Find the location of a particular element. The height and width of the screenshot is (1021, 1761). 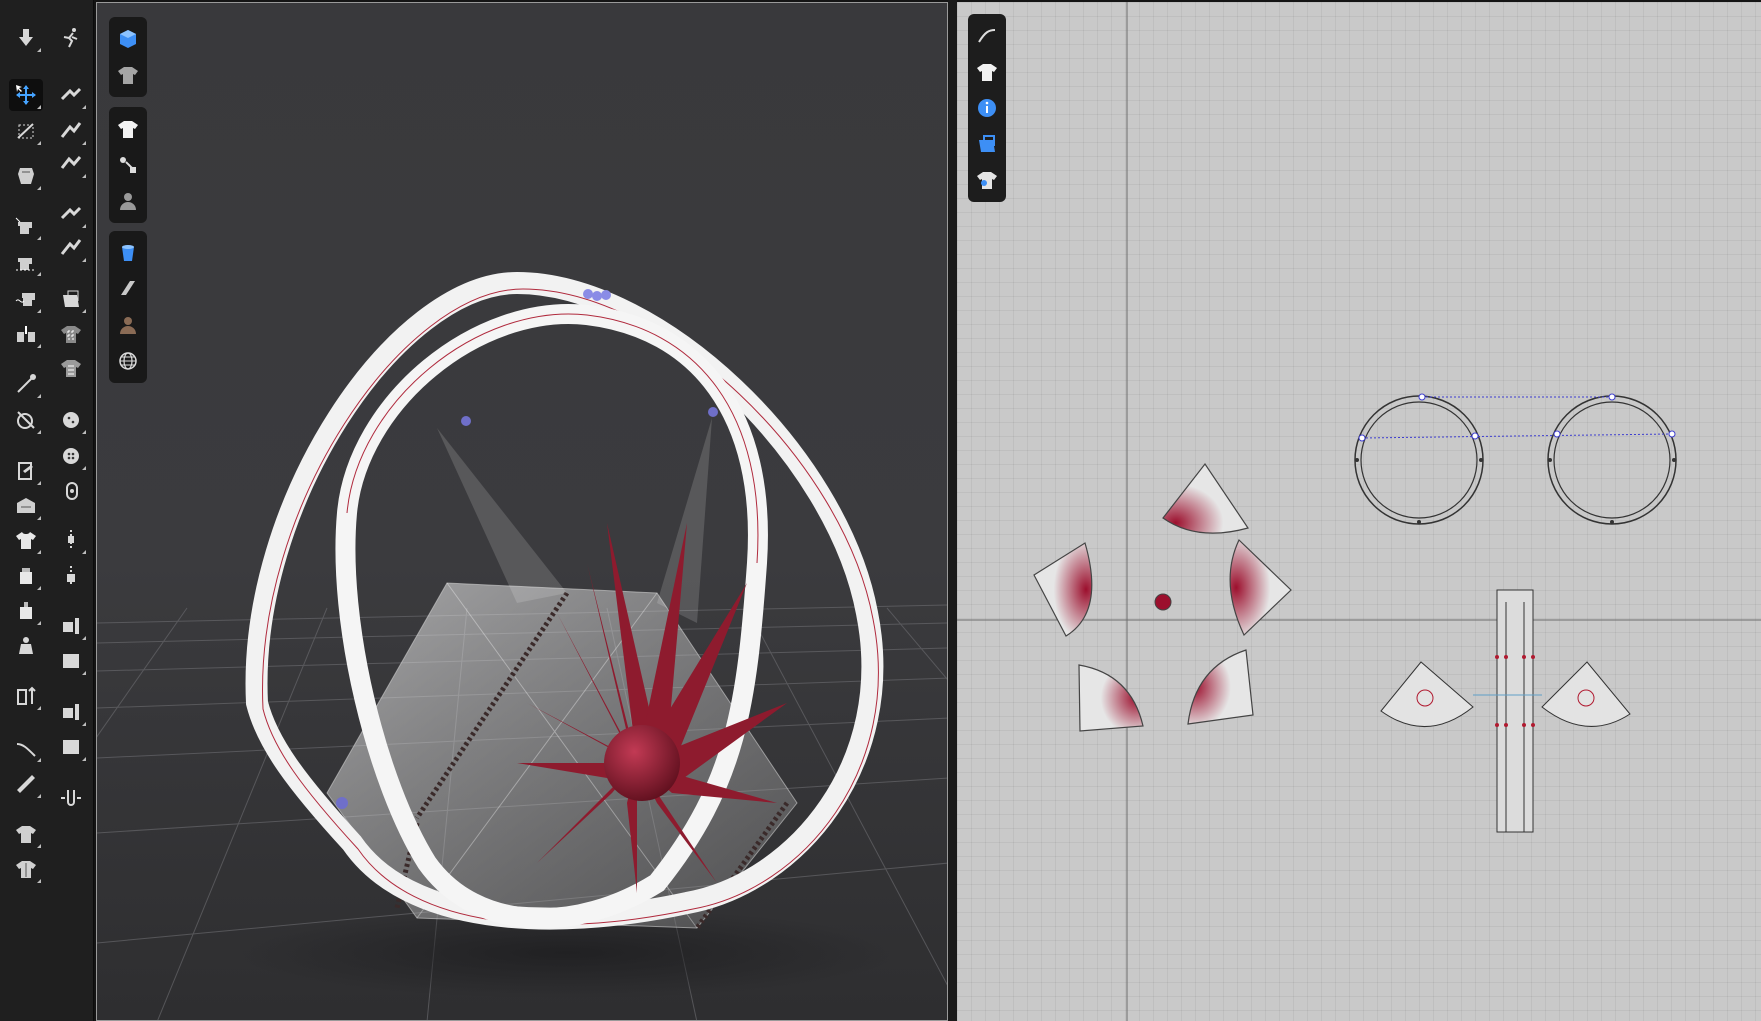

zipper-icon is located at coordinates (71, 540).